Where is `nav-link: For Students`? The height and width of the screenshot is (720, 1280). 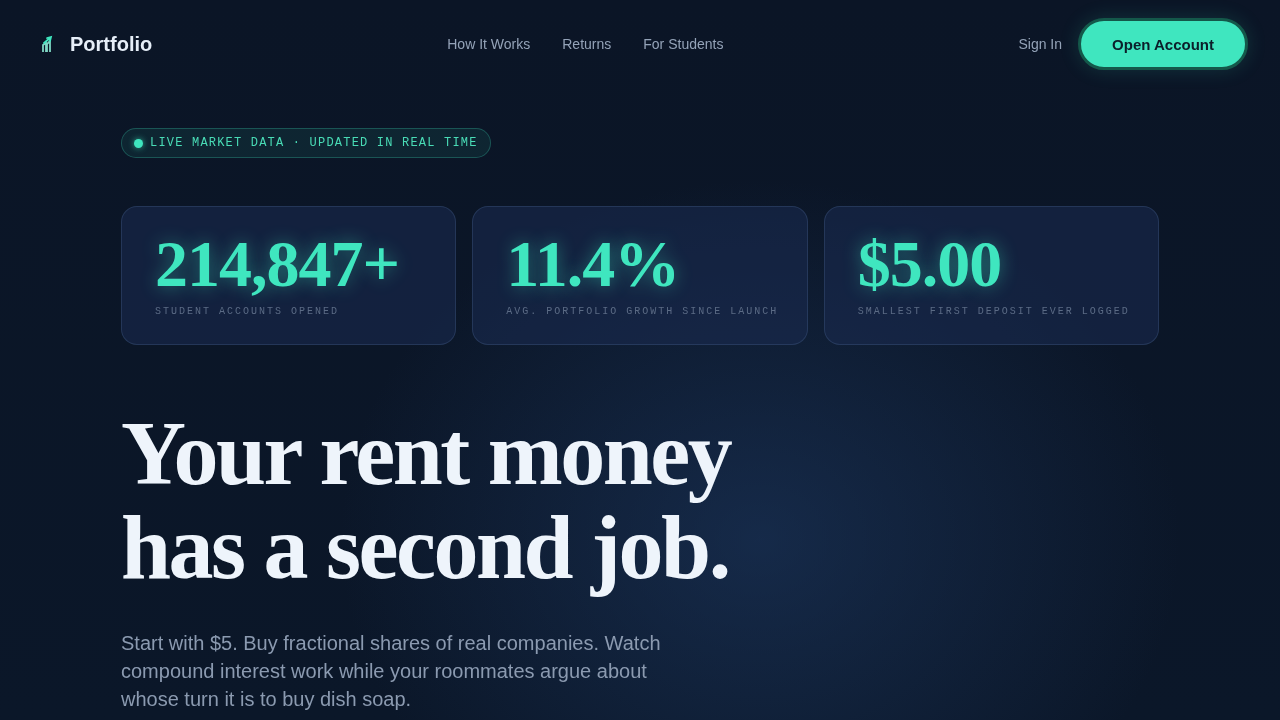
nav-link: For Students is located at coordinates (683, 44).